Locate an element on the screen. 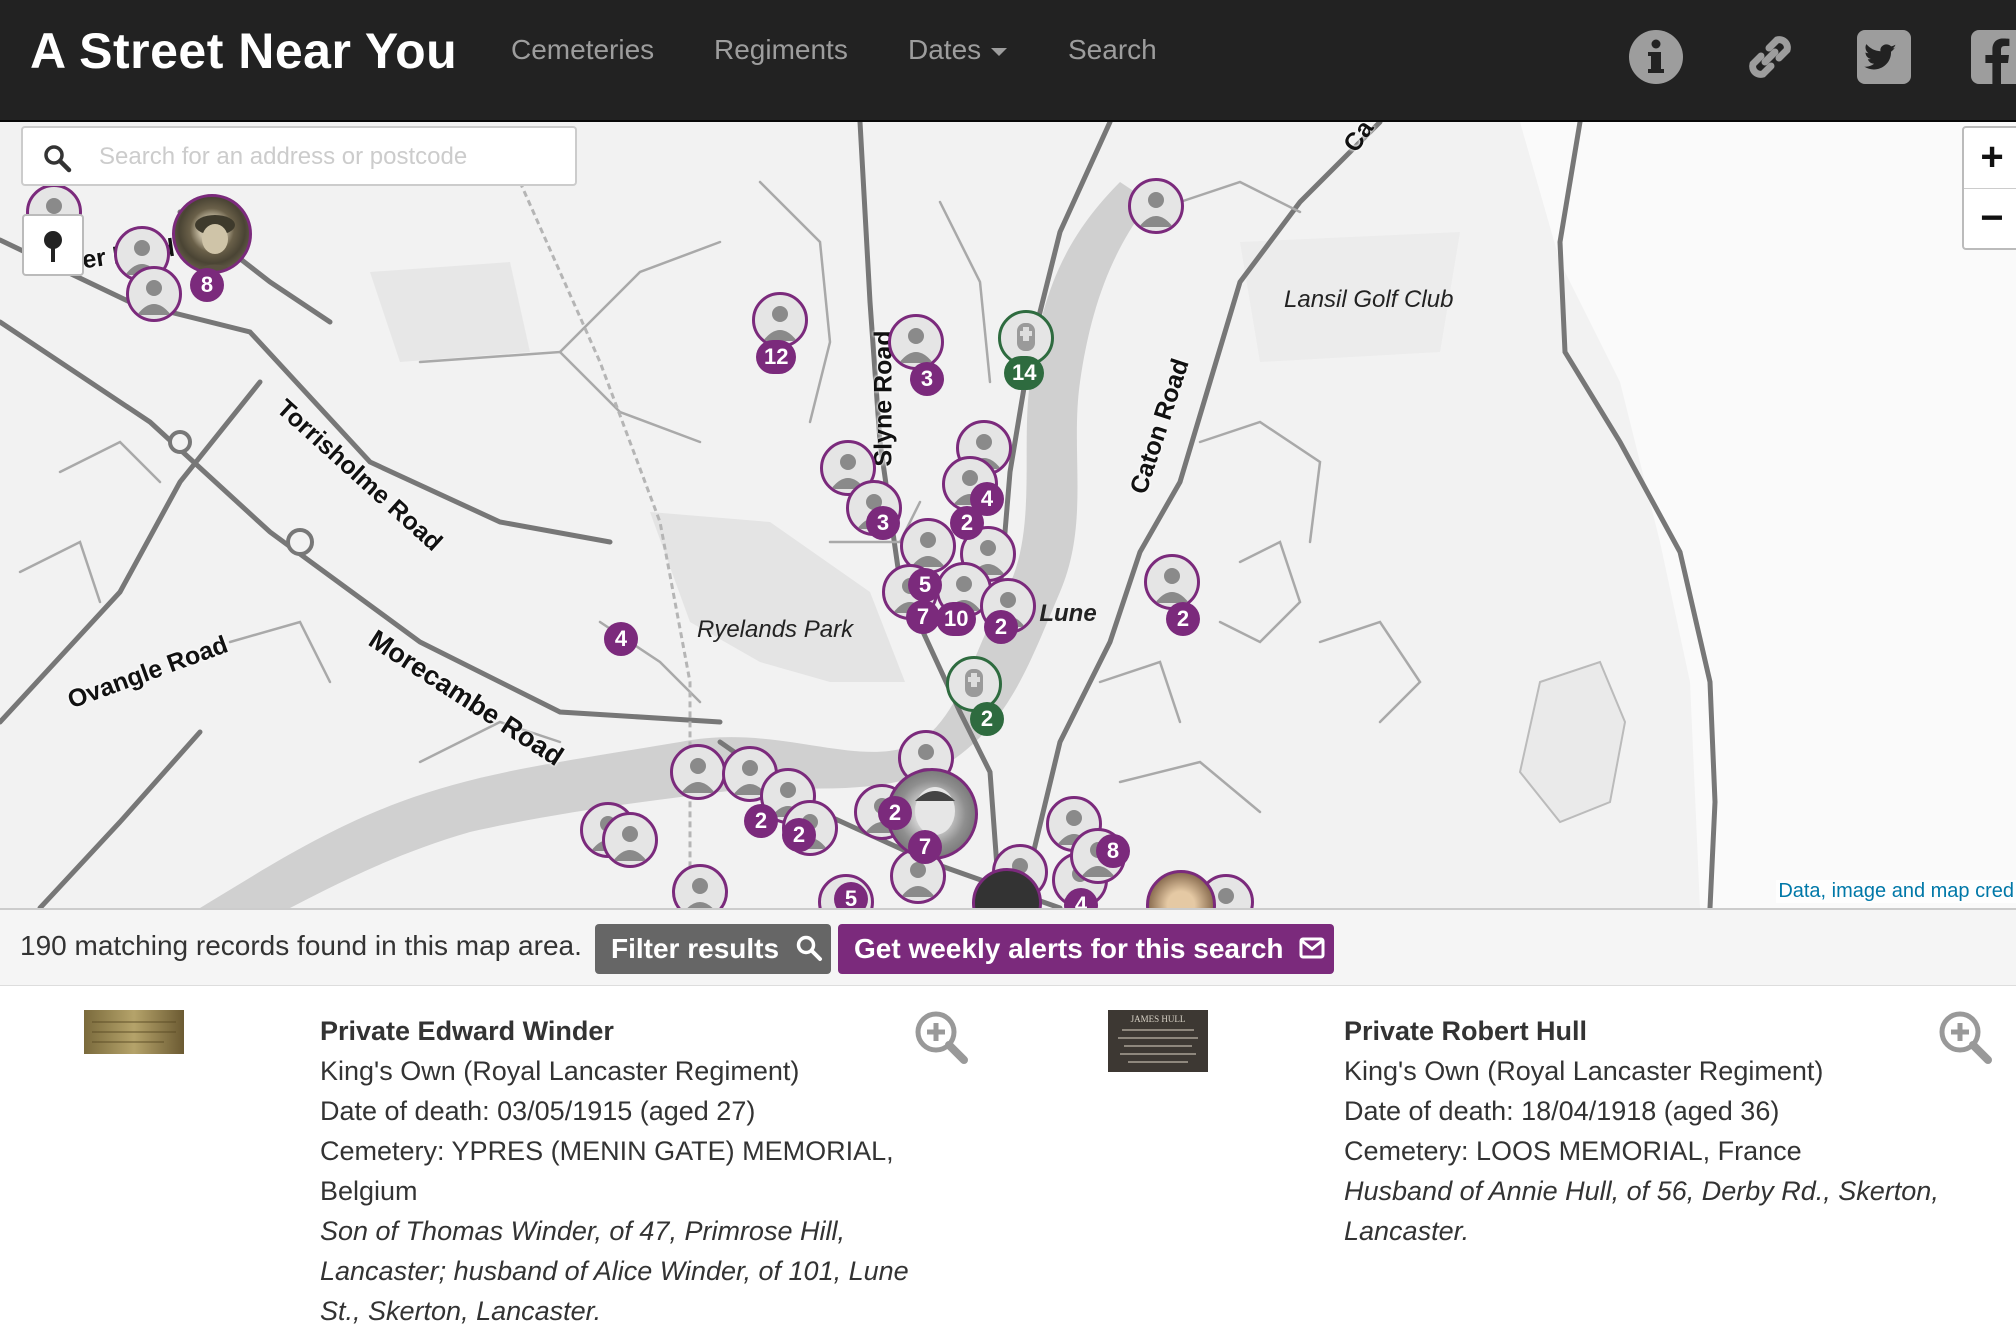 The width and height of the screenshot is (2016, 1331). zoom-out-button: − is located at coordinates (1990, 219).